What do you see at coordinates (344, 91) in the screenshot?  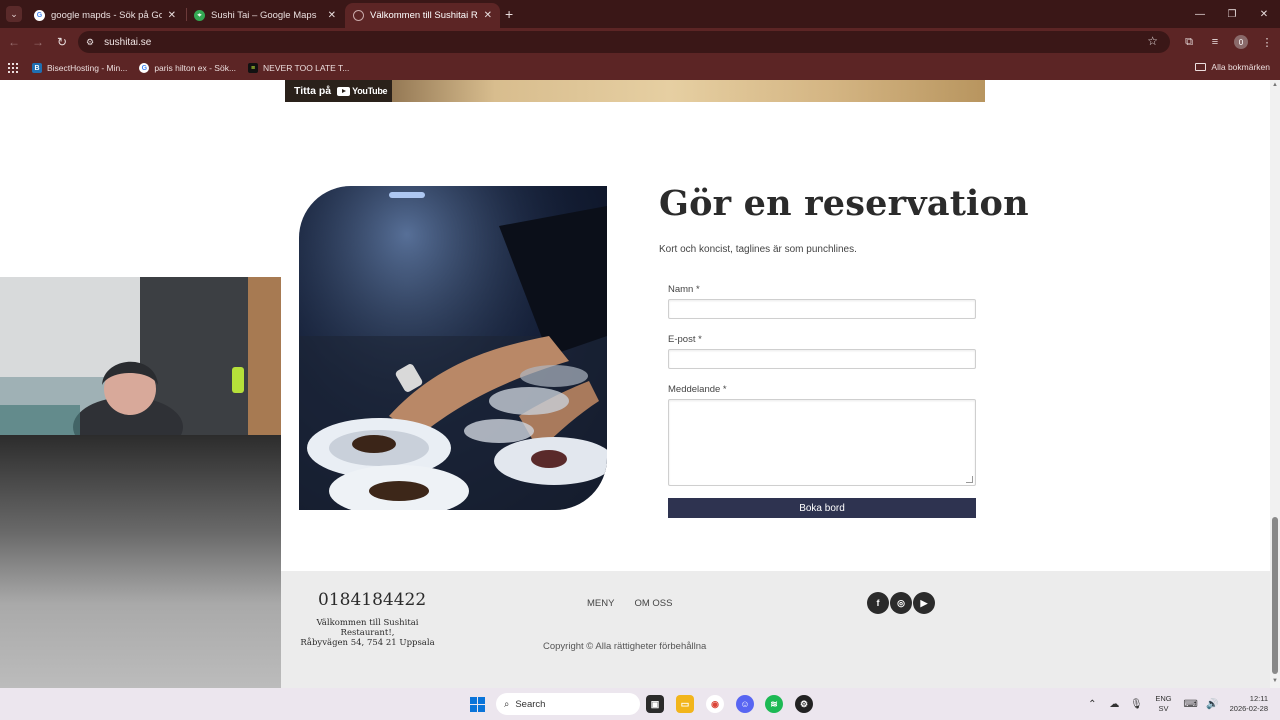 I see `youtube-play-icon` at bounding box center [344, 91].